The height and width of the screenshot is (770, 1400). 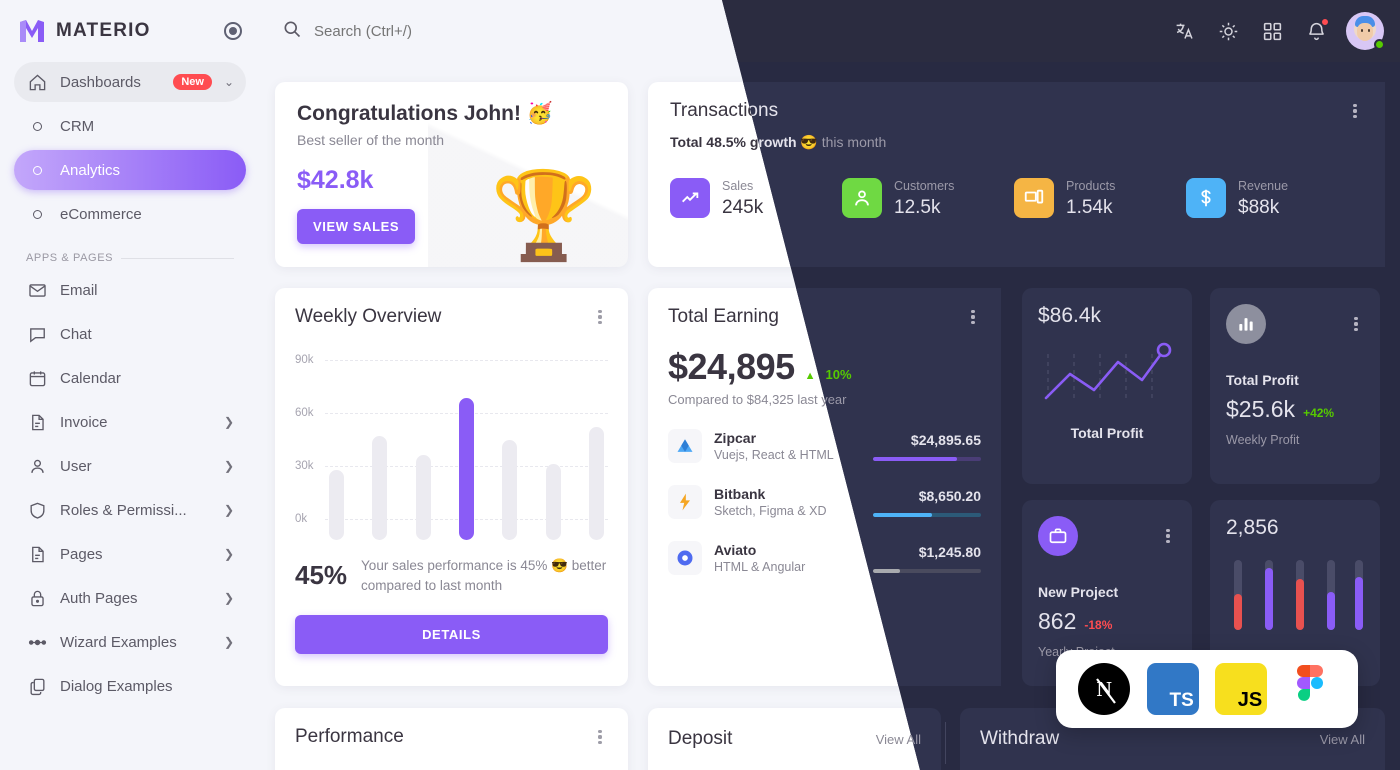 I want to click on bar-series, so click(x=466, y=455).